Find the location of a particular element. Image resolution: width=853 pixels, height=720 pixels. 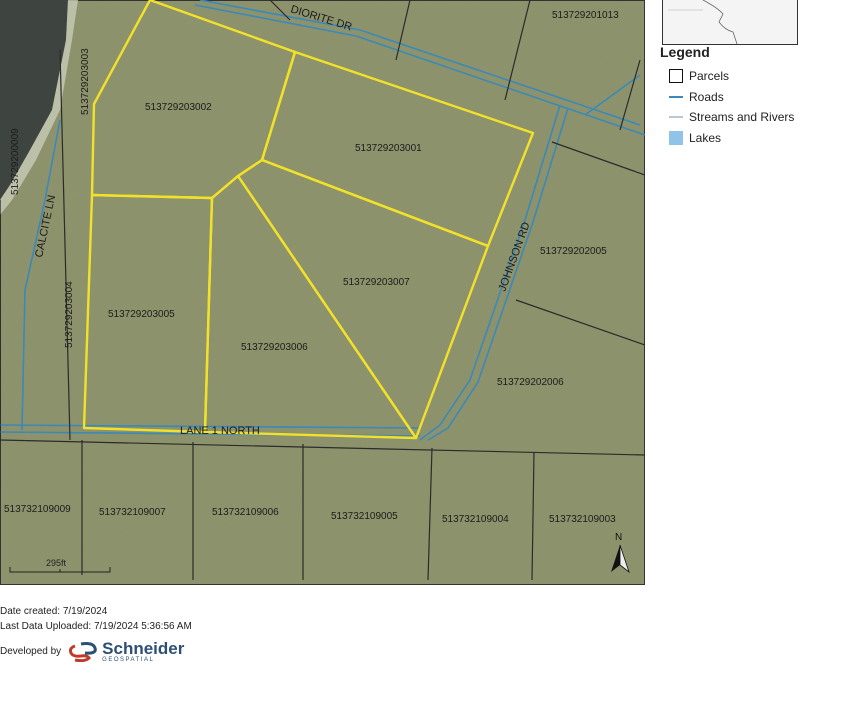

legend-item-roads: Roads is located at coordinates (755, 97).